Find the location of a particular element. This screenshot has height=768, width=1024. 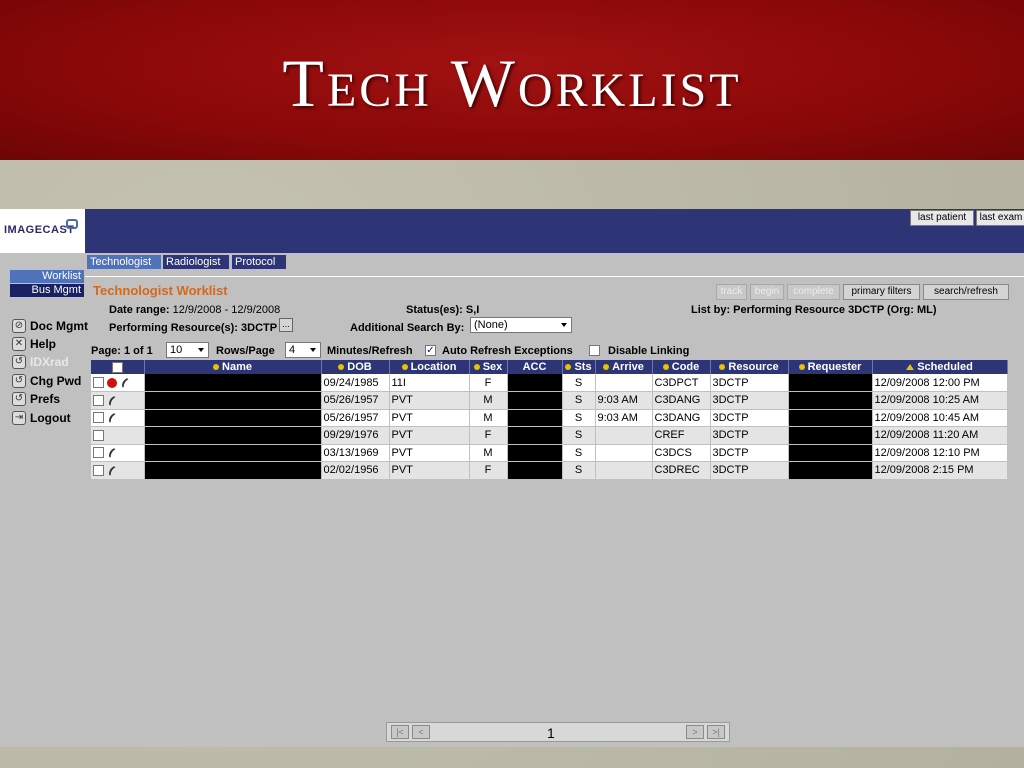

sidebar-item-worklist: Worklist is located at coordinates (47, 276).